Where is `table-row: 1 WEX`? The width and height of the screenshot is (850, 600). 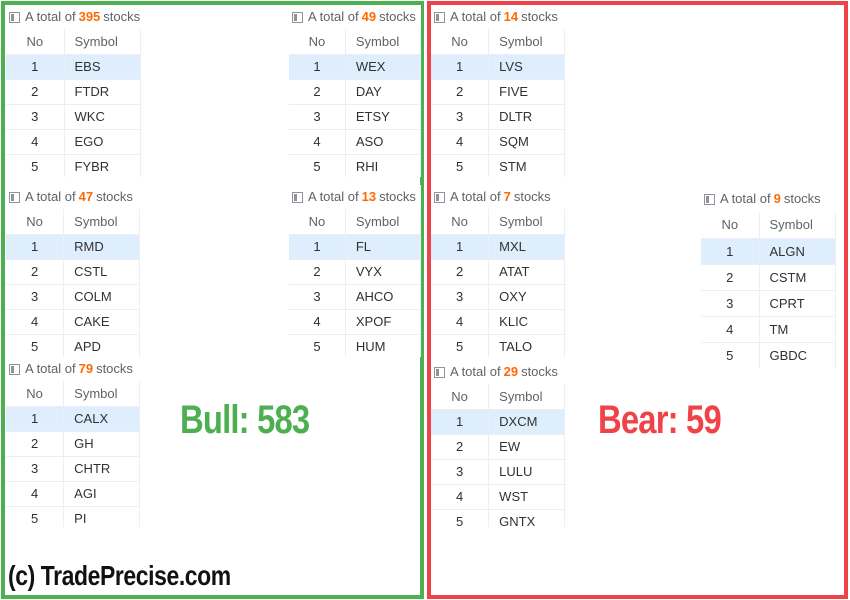
table-row: 1 WEX is located at coordinates (355, 67).